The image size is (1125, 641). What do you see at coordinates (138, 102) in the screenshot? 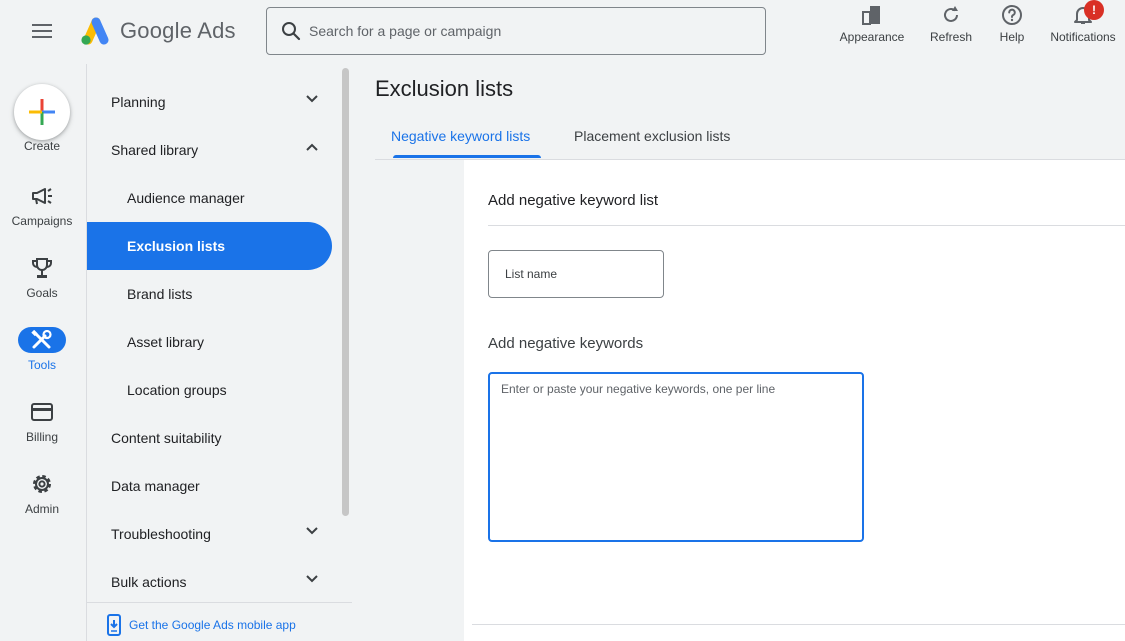
I see `nav-label-planning: Planning` at bounding box center [138, 102].